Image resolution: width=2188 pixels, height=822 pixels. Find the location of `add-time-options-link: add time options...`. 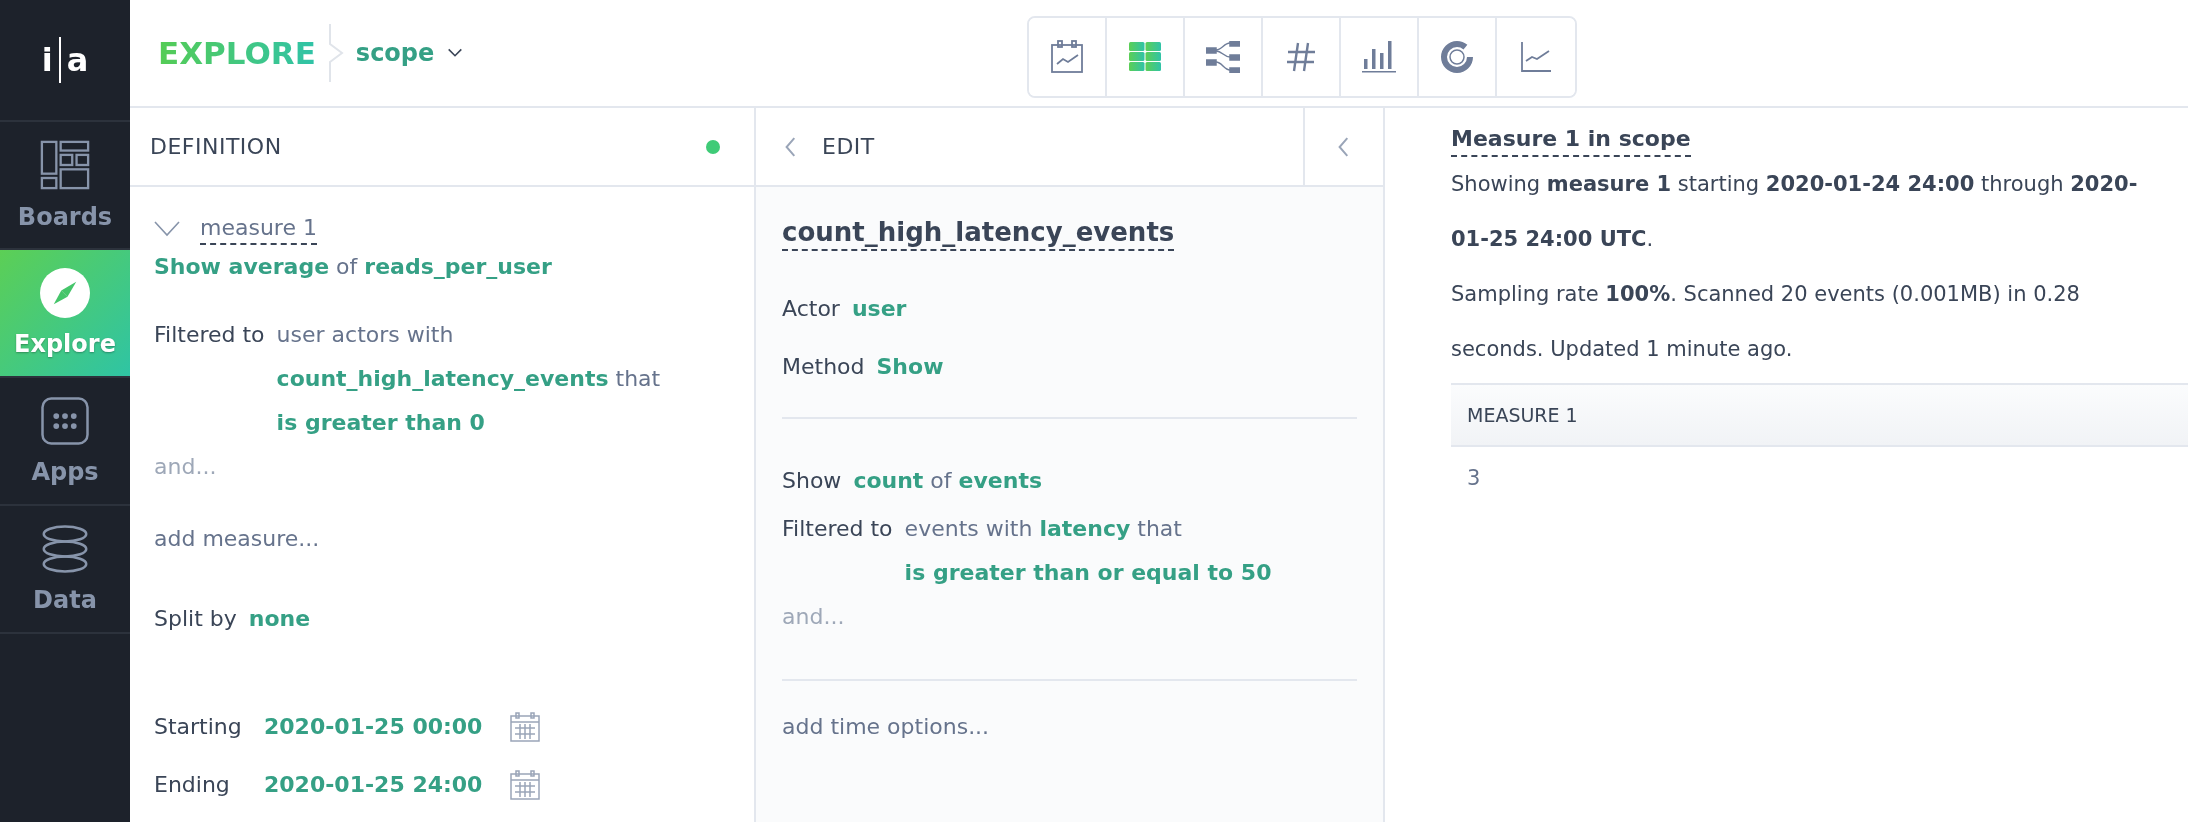

add-time-options-link: add time options... is located at coordinates (886, 727).